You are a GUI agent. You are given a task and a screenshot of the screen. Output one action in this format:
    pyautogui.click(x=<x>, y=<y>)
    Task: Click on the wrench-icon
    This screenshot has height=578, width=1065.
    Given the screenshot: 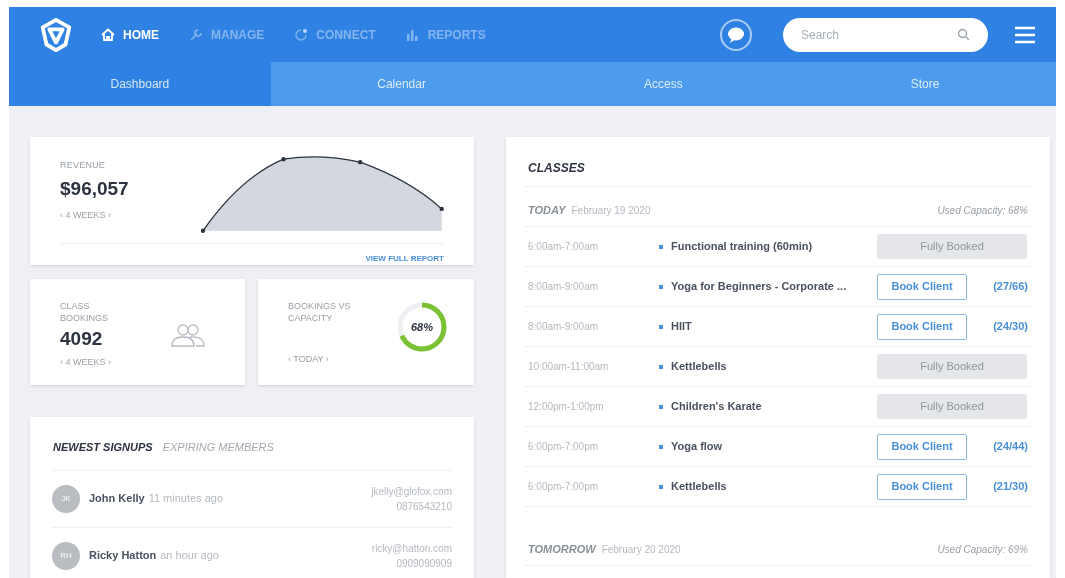 What is the action you would take?
    pyautogui.click(x=196, y=34)
    